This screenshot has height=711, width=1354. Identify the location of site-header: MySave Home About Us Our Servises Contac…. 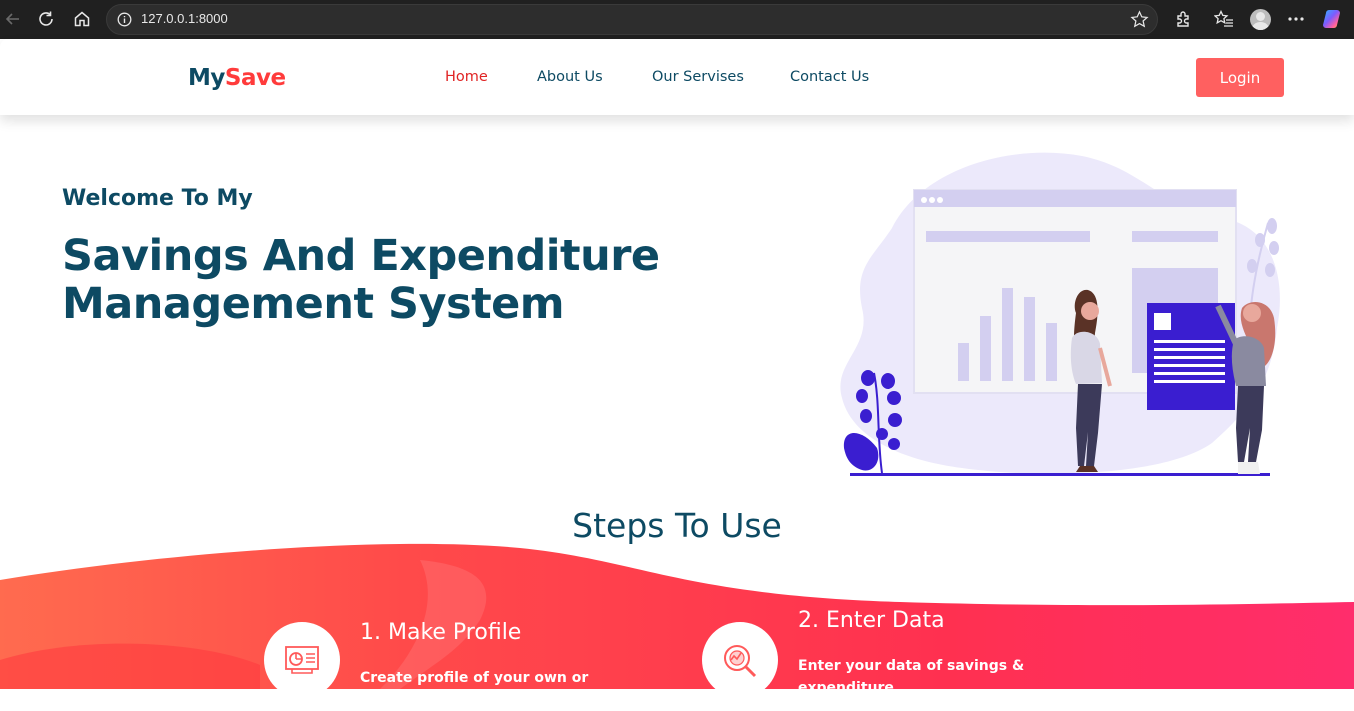
(677, 77).